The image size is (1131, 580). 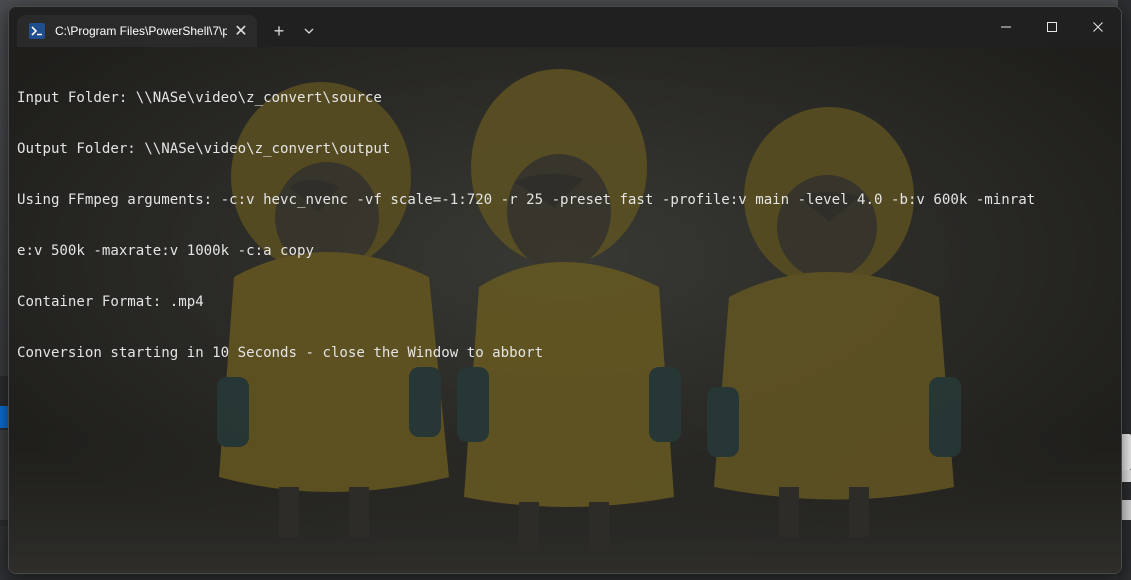 I want to click on background-panel, so click(x=4, y=475).